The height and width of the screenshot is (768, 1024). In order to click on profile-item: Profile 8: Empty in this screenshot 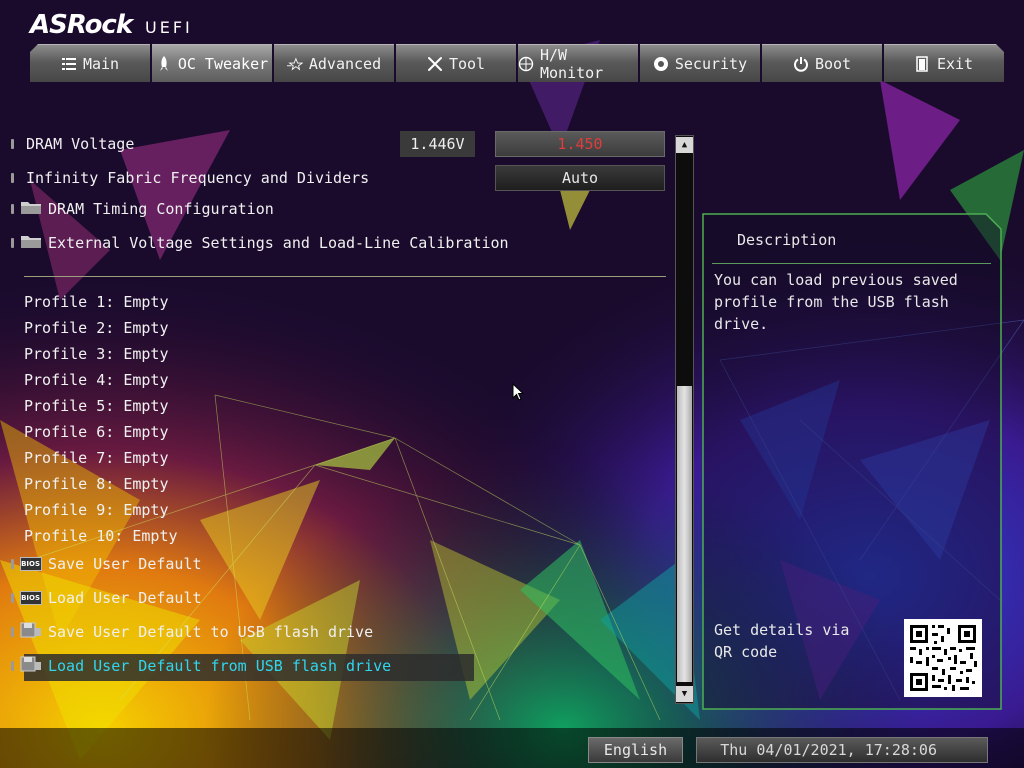, I will do `click(96, 484)`.